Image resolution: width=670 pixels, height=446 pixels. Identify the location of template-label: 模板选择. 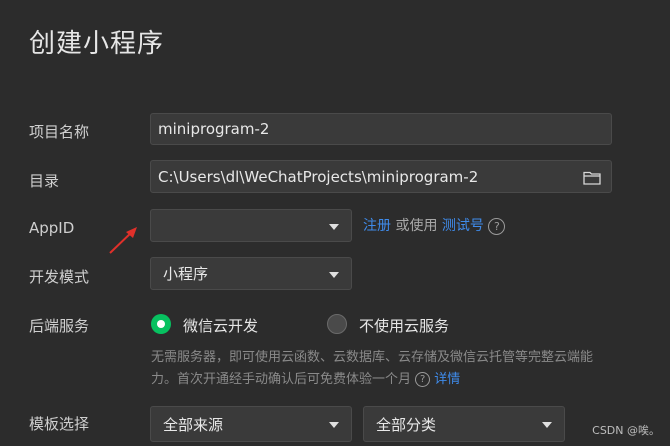
(59, 424).